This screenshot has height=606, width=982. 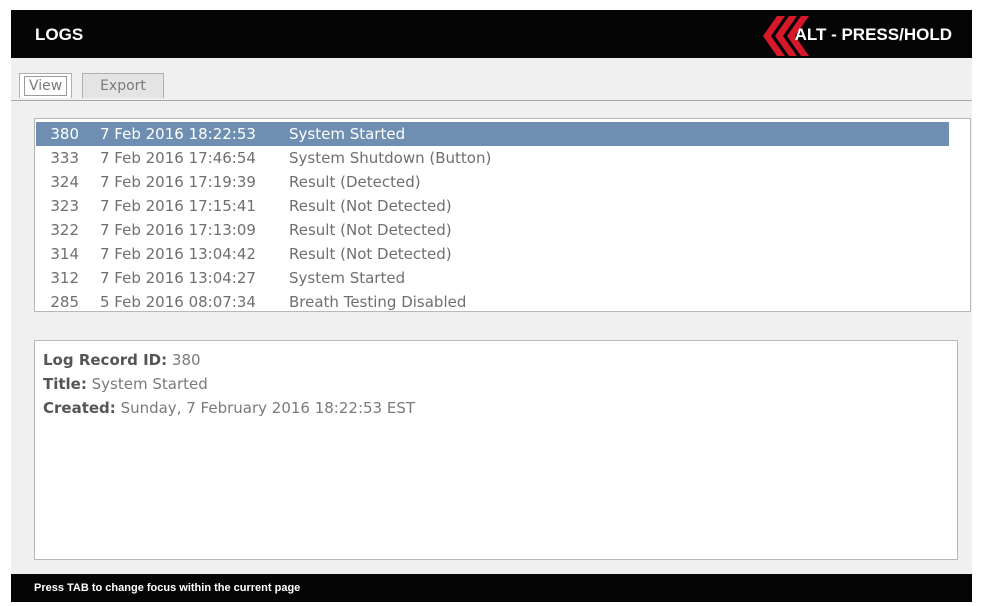 What do you see at coordinates (64, 278) in the screenshot?
I see `log-id: 312` at bounding box center [64, 278].